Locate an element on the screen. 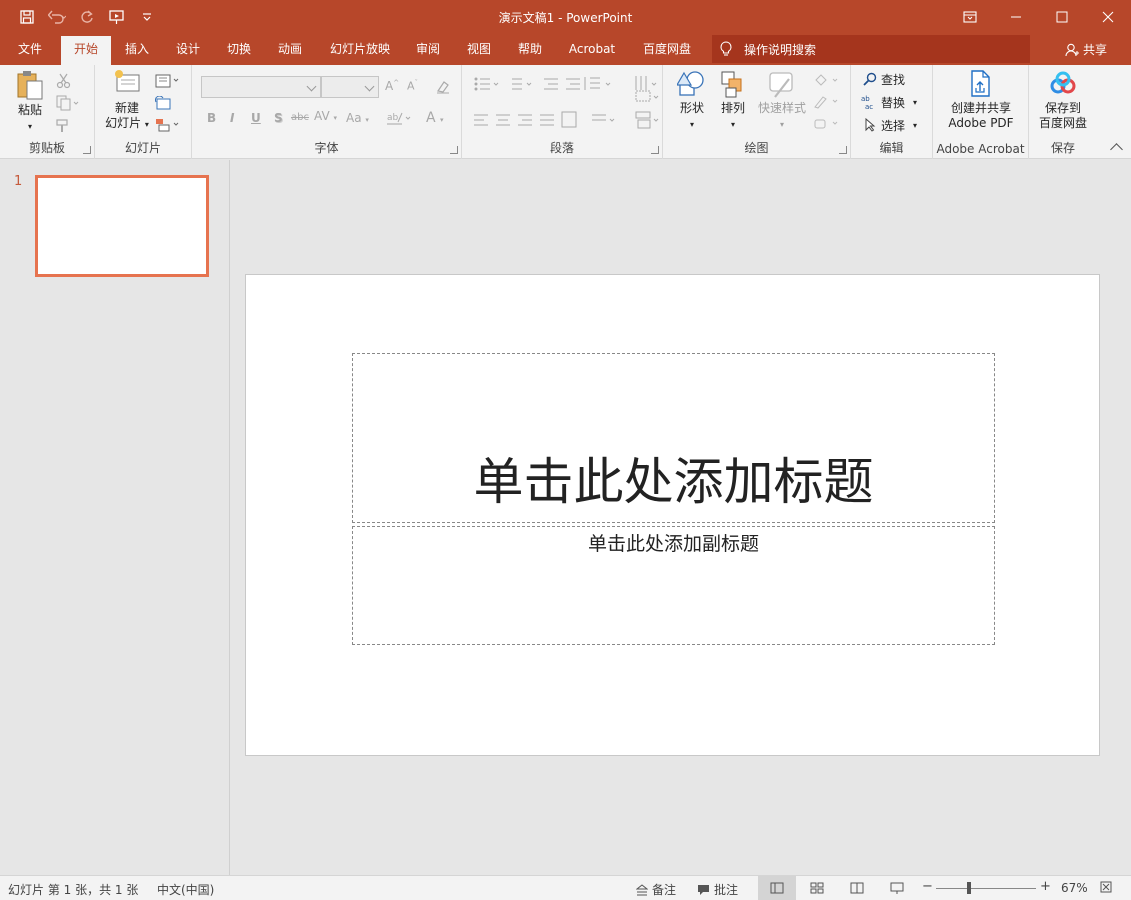  share-label: 共享 is located at coordinates (1094, 50).